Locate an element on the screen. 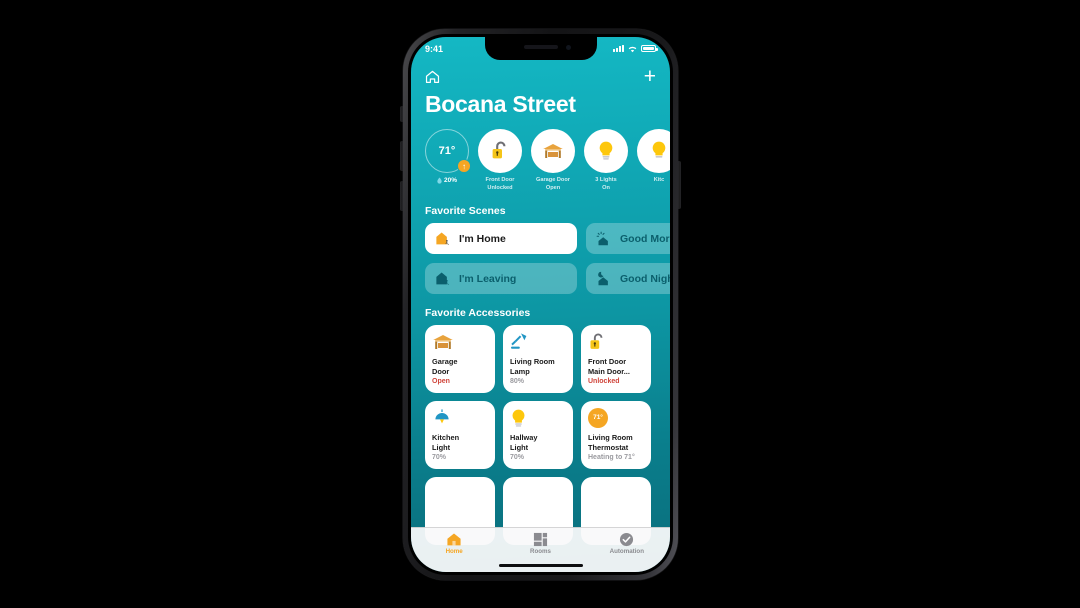  status-bubble-label: Kitc is located at coordinates (659, 180).